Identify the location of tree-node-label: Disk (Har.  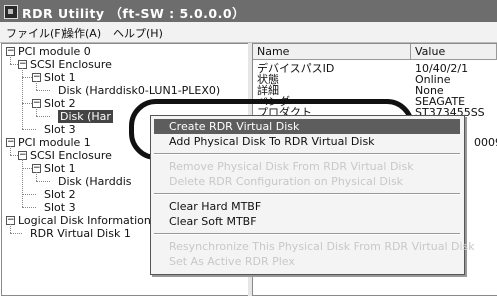
(85, 116).